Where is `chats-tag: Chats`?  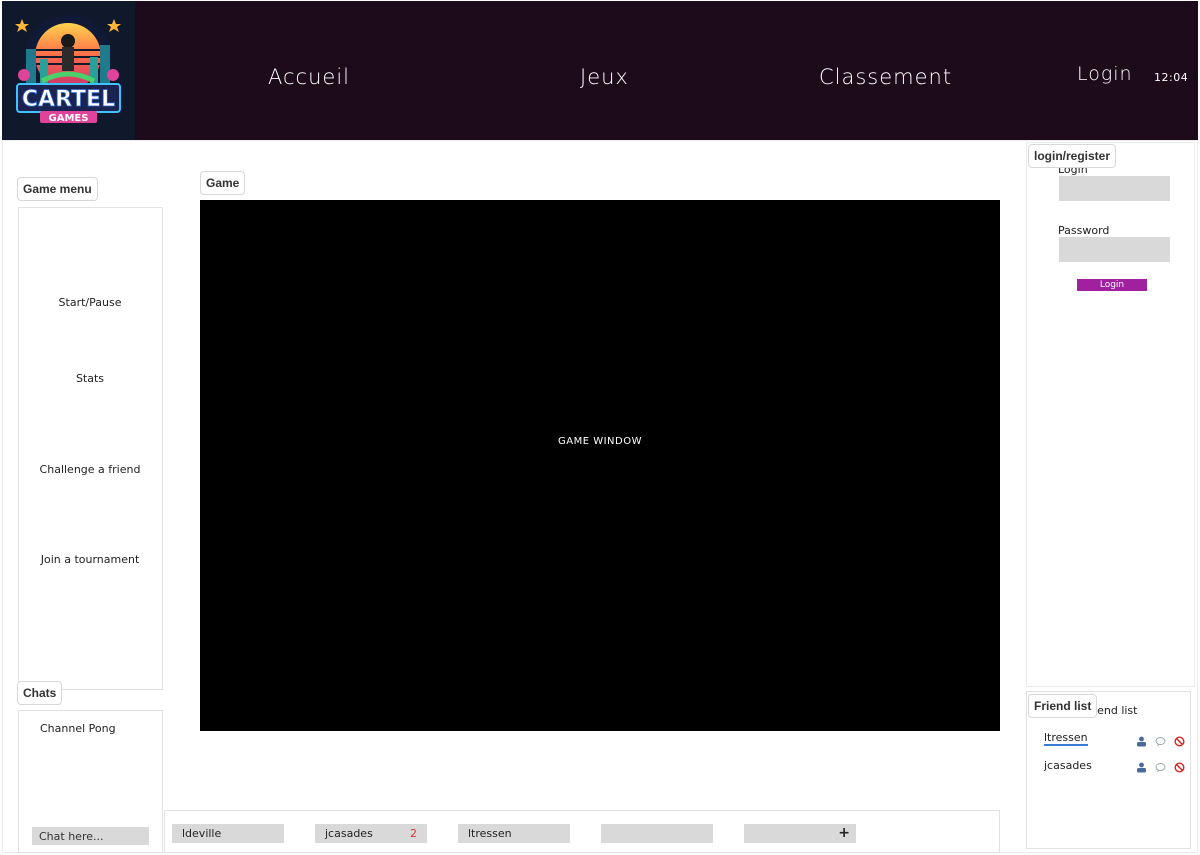
chats-tag: Chats is located at coordinates (40, 693).